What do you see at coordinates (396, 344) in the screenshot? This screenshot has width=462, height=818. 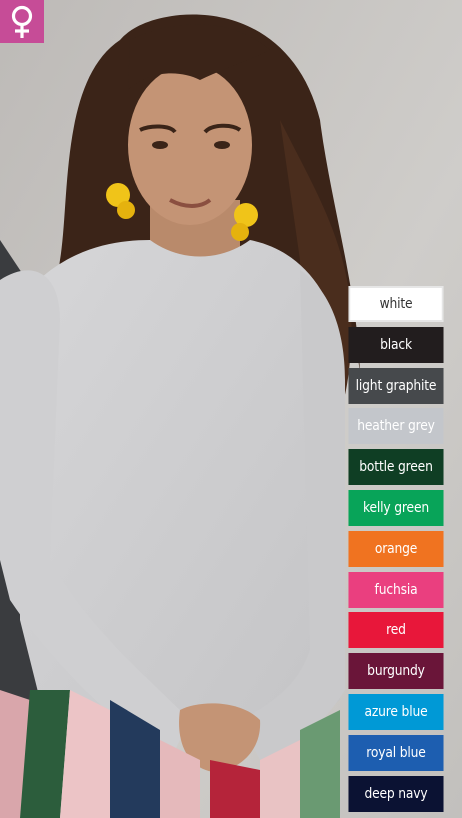 I see `color-swatch-black: black` at bounding box center [396, 344].